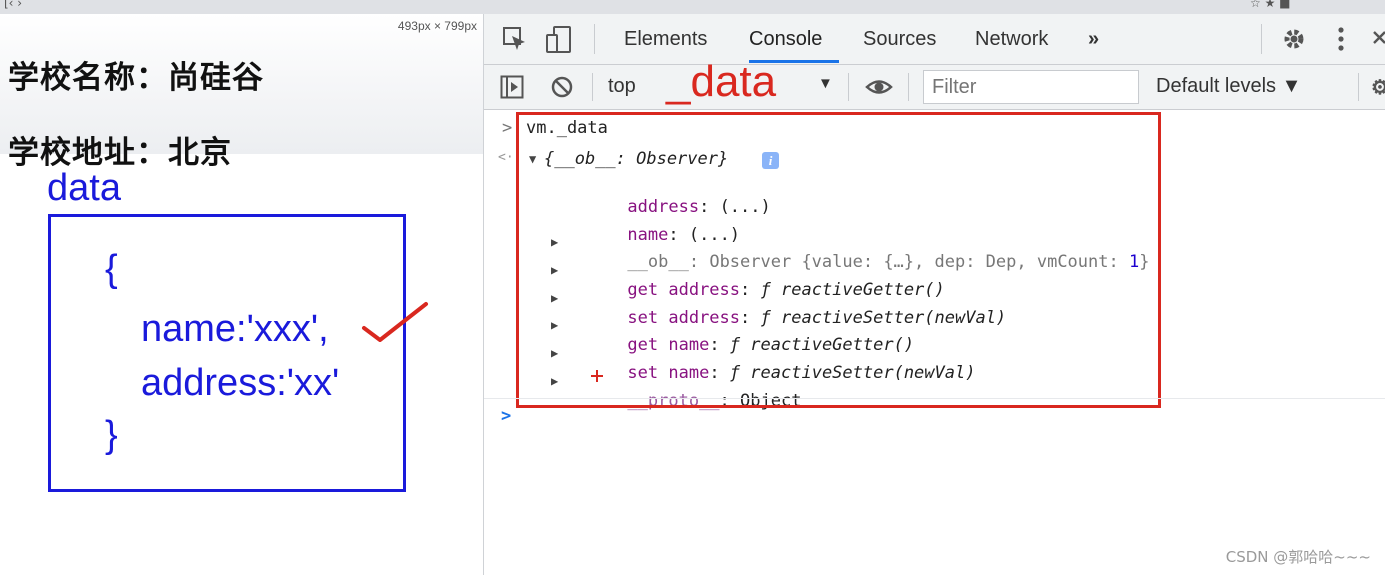  I want to click on filter-field, so click(1031, 87).